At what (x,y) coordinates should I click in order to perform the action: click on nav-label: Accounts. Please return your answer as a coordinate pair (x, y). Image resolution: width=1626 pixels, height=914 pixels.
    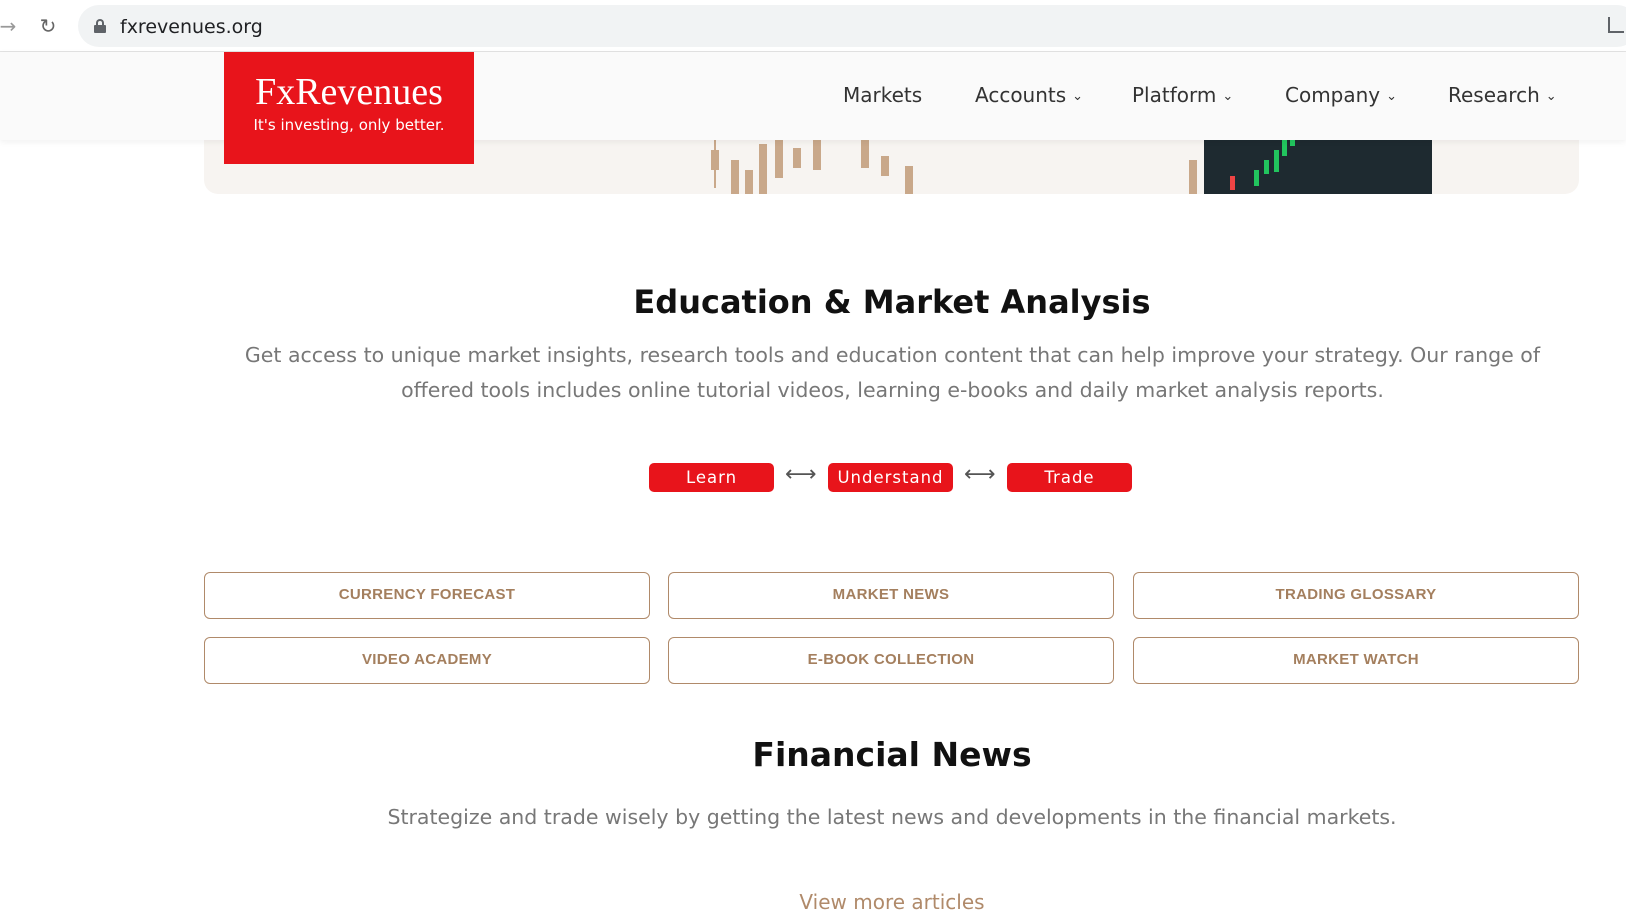
    Looking at the image, I should click on (1021, 95).